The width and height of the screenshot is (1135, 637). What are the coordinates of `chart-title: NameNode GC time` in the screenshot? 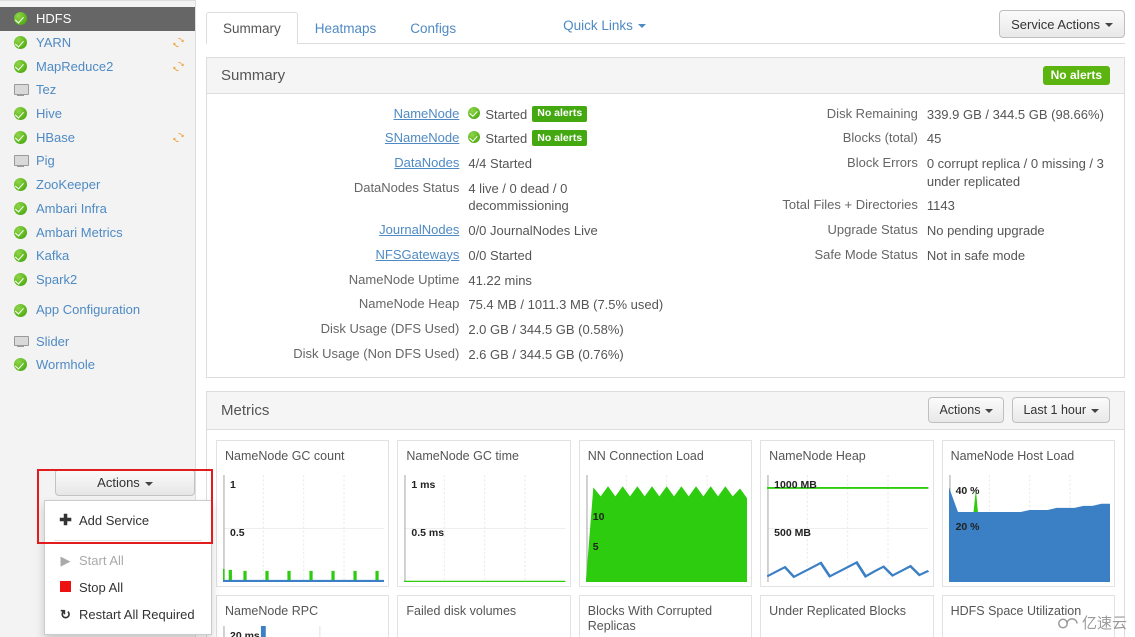 It's located at (462, 455).